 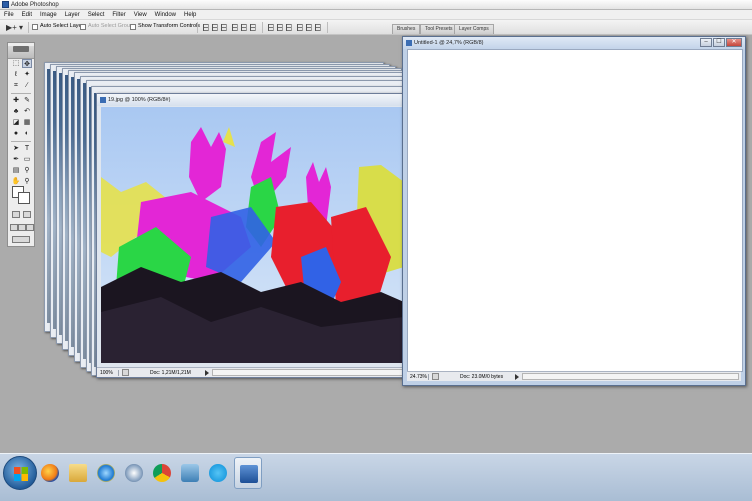 What do you see at coordinates (16, 159) in the screenshot?
I see `pen-tool-icon: ✒` at bounding box center [16, 159].